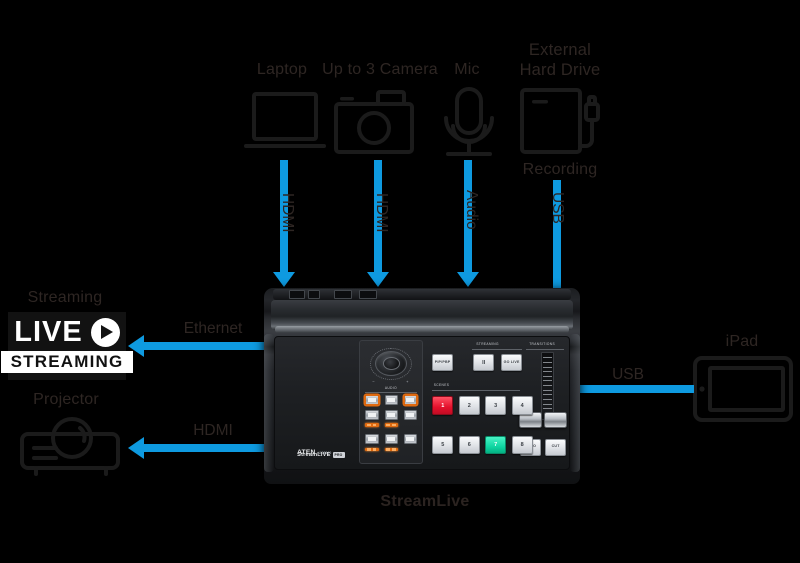  I want to click on connection-arrow-ethernet, so click(200, 346).